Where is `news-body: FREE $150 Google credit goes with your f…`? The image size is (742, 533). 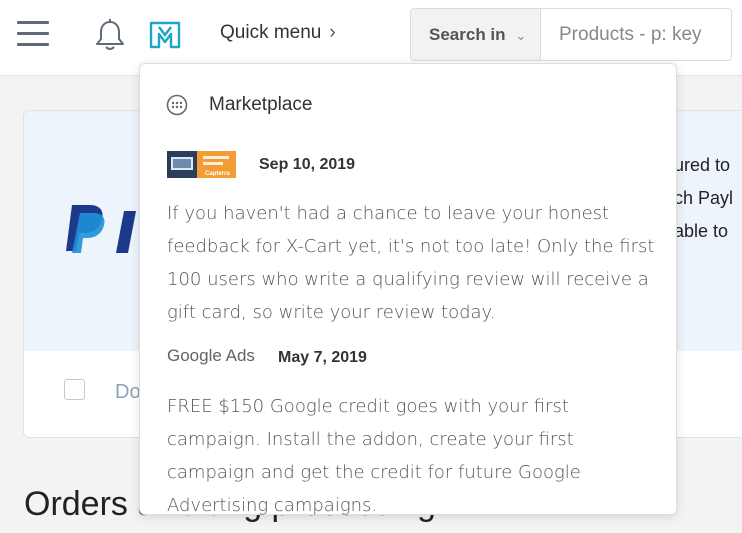 news-body: FREE $150 Google credit goes with your f… is located at coordinates (374, 456).